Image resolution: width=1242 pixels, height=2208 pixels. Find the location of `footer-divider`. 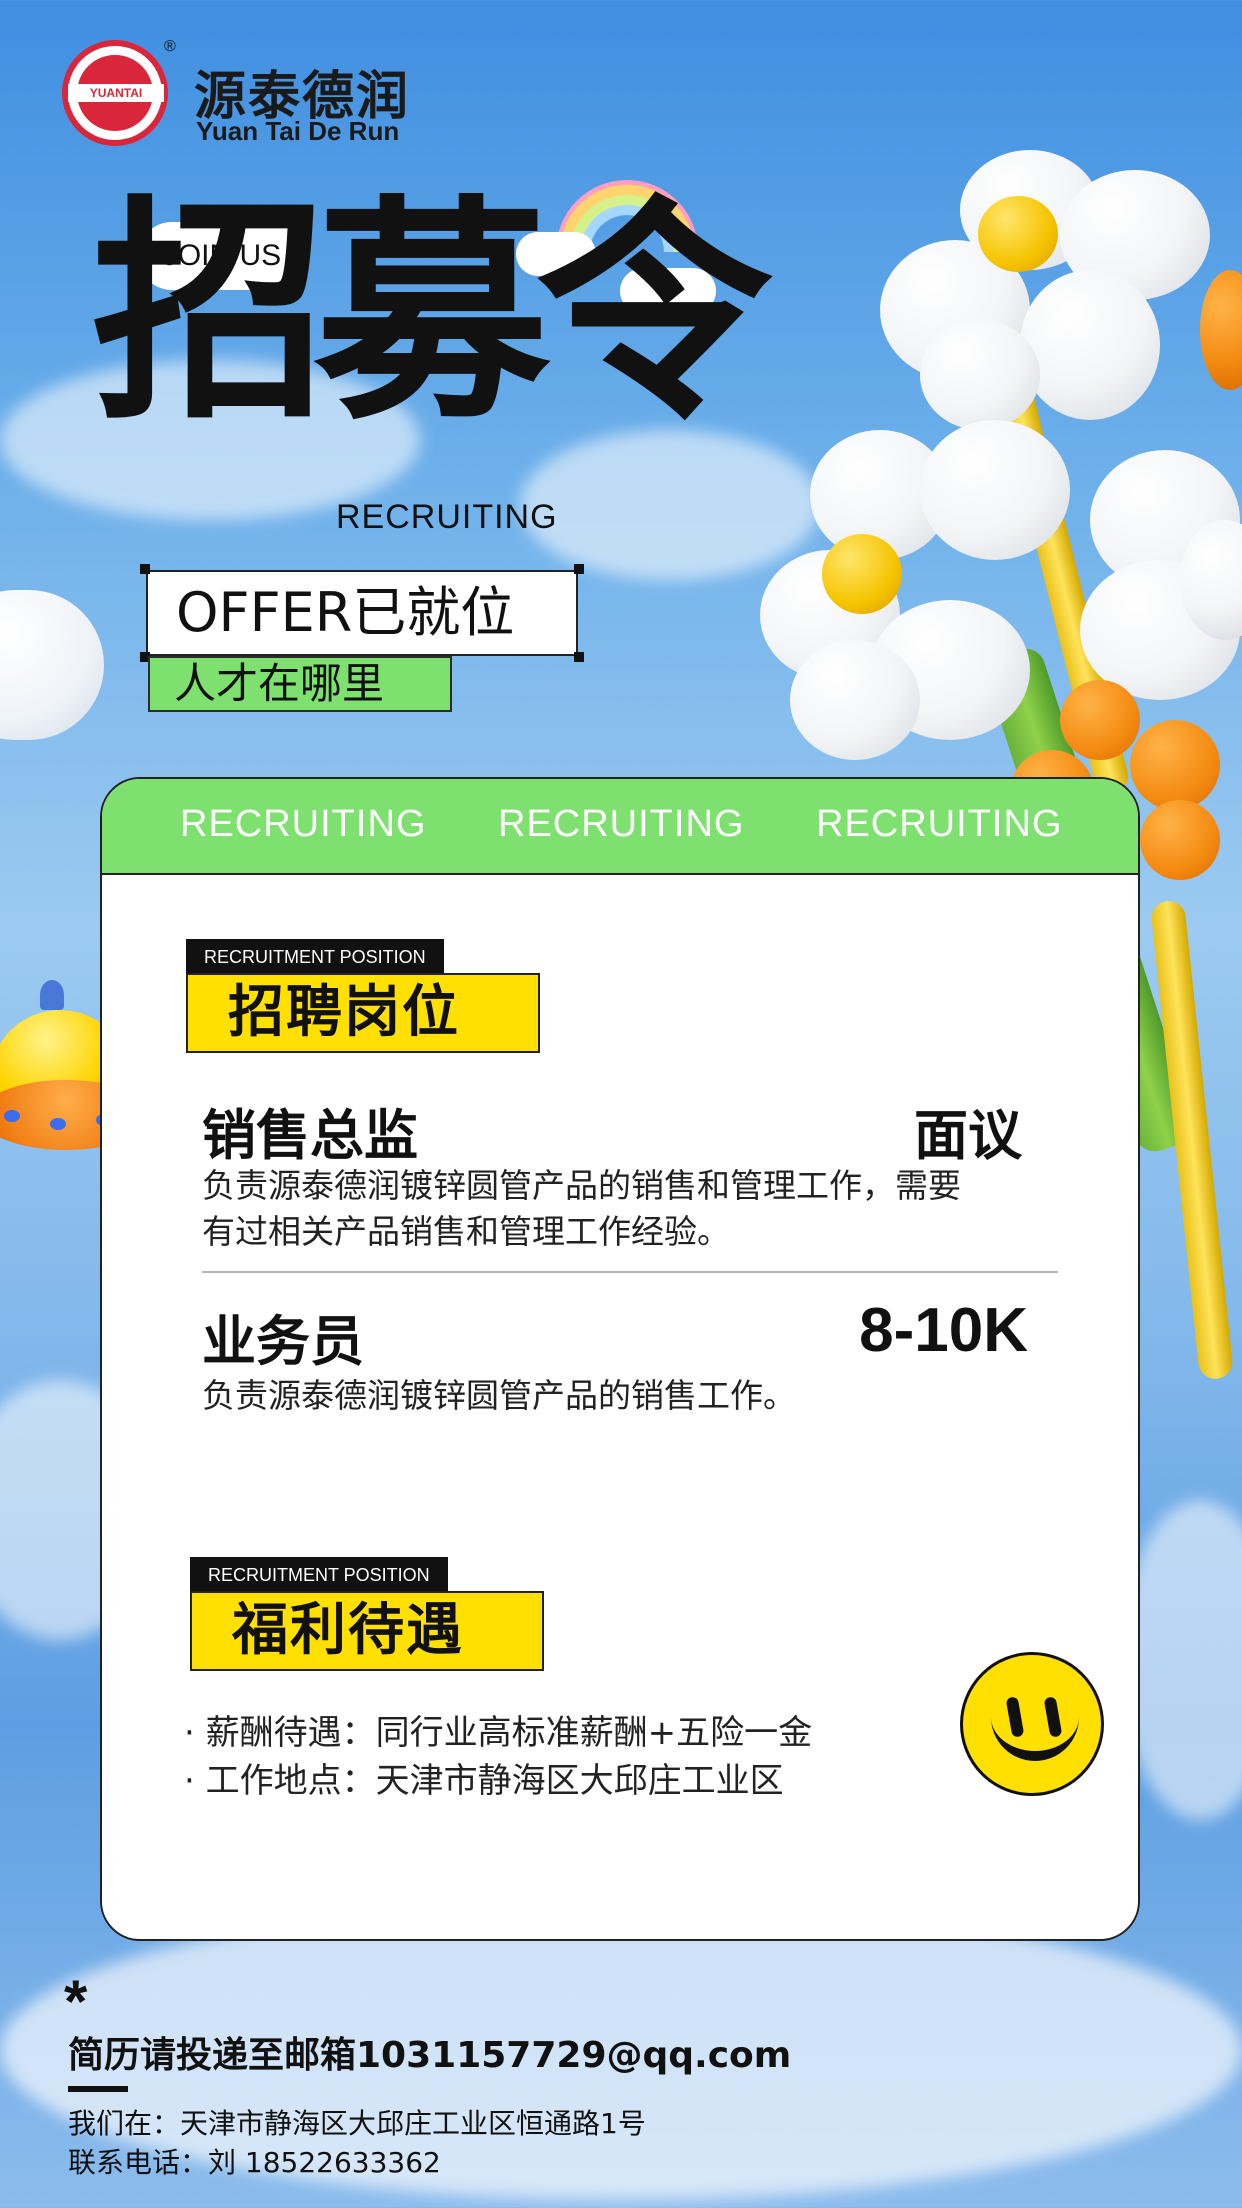

footer-divider is located at coordinates (98, 2089).